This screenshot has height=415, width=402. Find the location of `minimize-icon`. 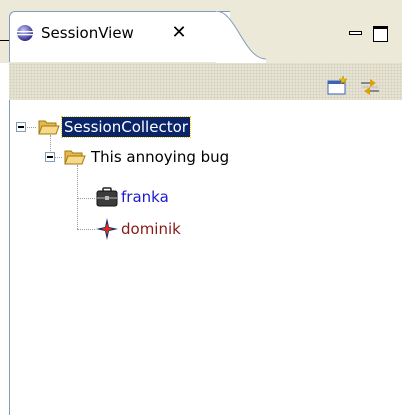

minimize-icon is located at coordinates (356, 33).